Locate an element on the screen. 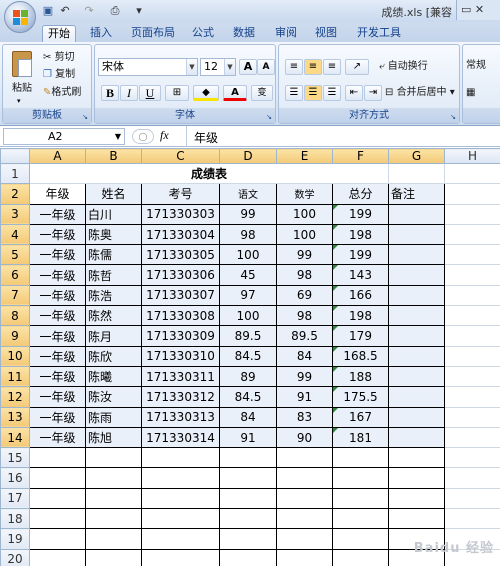 This screenshot has width=500, height=566. data-cell: 171330313 is located at coordinates (180, 417).